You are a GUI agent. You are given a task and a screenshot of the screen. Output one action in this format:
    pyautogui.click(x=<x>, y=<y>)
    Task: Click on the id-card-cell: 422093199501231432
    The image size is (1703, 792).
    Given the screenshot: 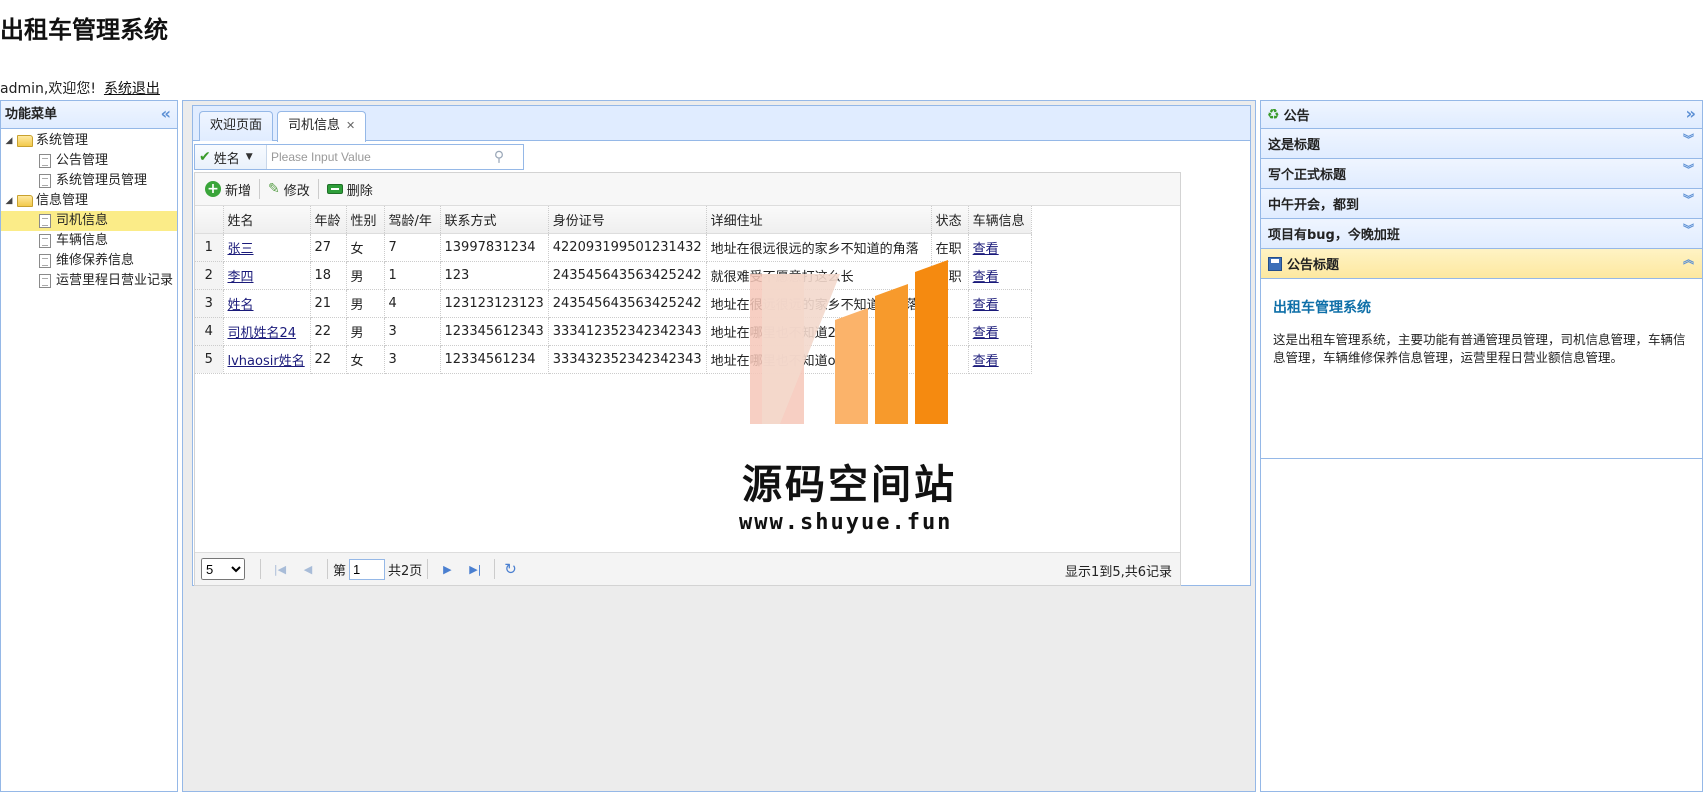 What is the action you would take?
    pyautogui.click(x=627, y=247)
    